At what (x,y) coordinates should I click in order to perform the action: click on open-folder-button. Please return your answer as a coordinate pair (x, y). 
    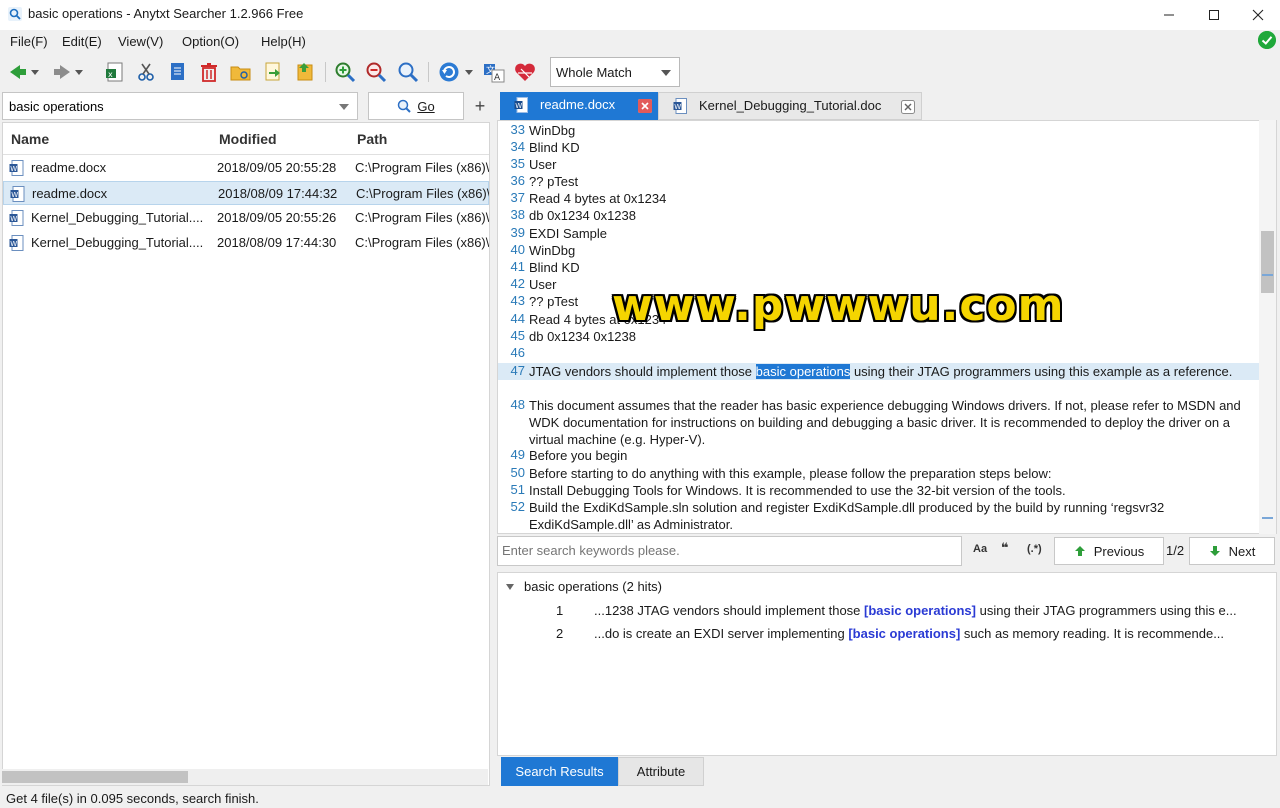
    Looking at the image, I should click on (241, 72).